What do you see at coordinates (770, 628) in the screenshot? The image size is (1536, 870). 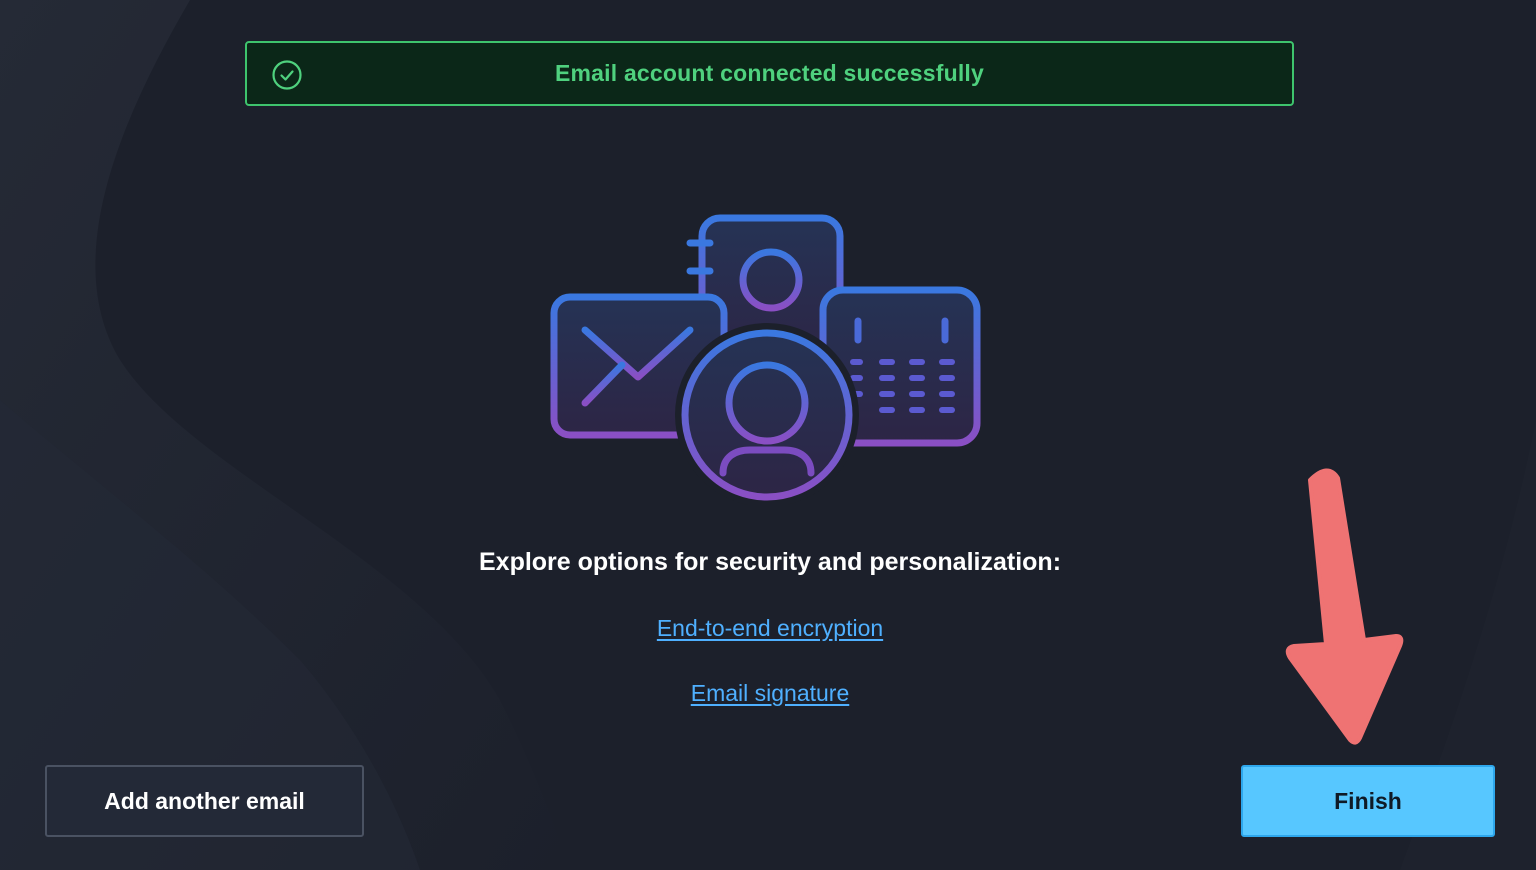 I see `end-to-end-encryption-link: End-to-end encryption` at bounding box center [770, 628].